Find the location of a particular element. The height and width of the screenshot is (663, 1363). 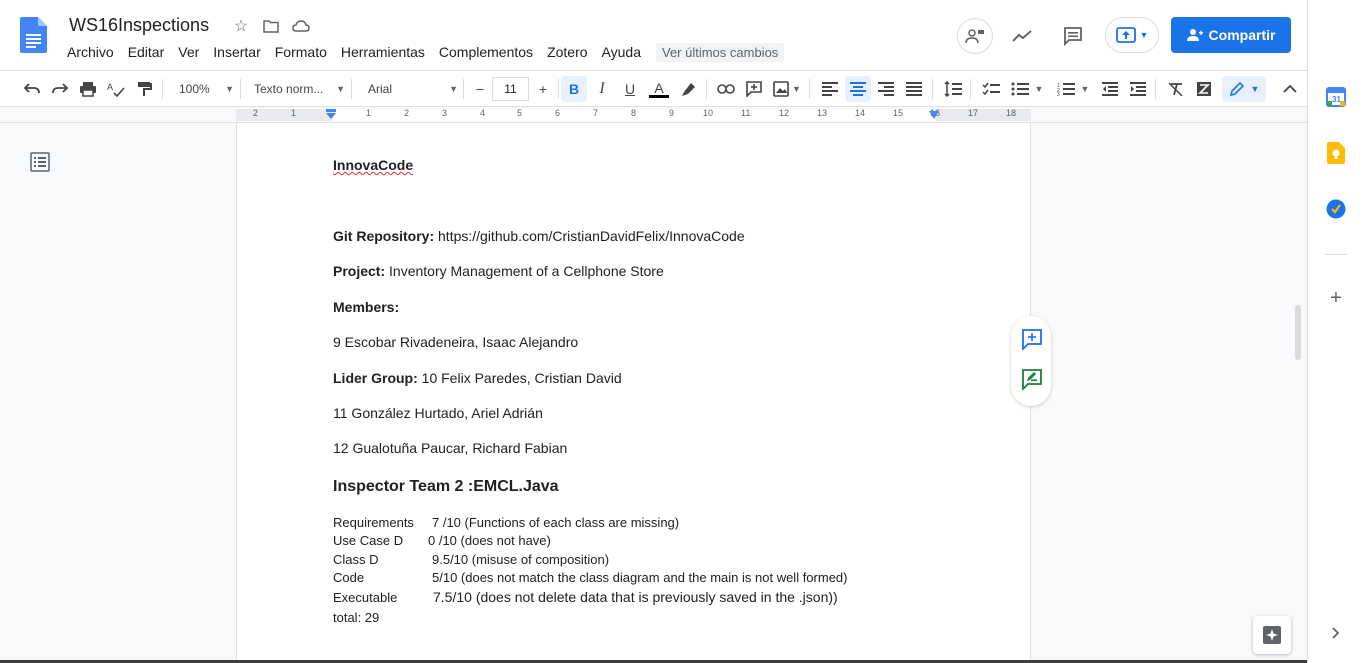

collapse-menus-icon is located at coordinates (1290, 89).